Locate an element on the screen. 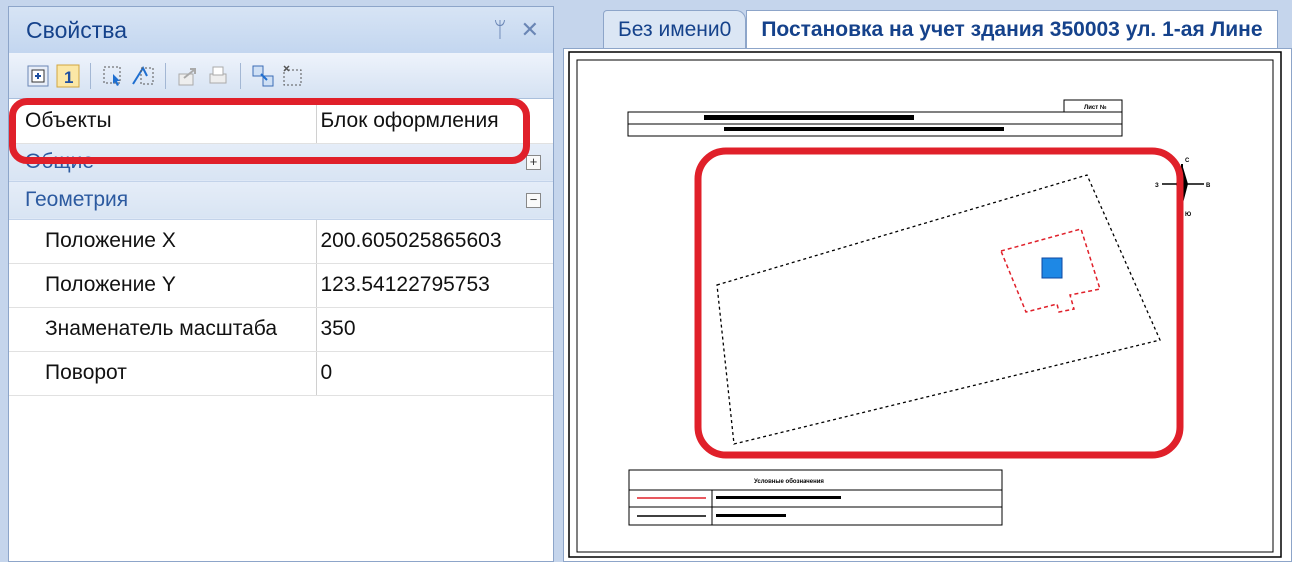 The height and width of the screenshot is (562, 1292). property-label: Поворот is located at coordinates (162, 373).